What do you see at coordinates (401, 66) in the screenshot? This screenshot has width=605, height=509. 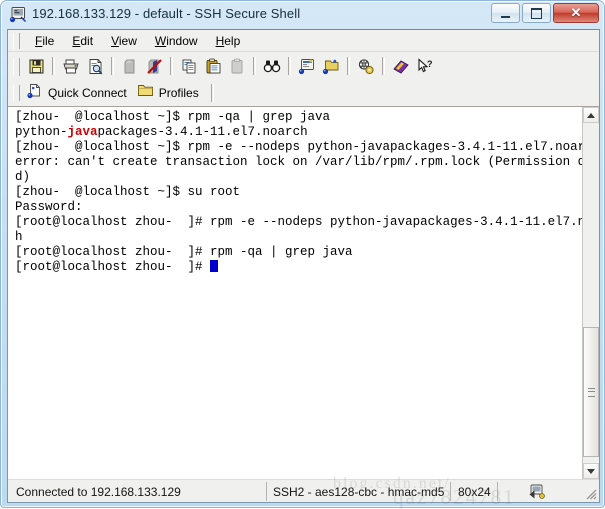 I see `help-book-icon` at bounding box center [401, 66].